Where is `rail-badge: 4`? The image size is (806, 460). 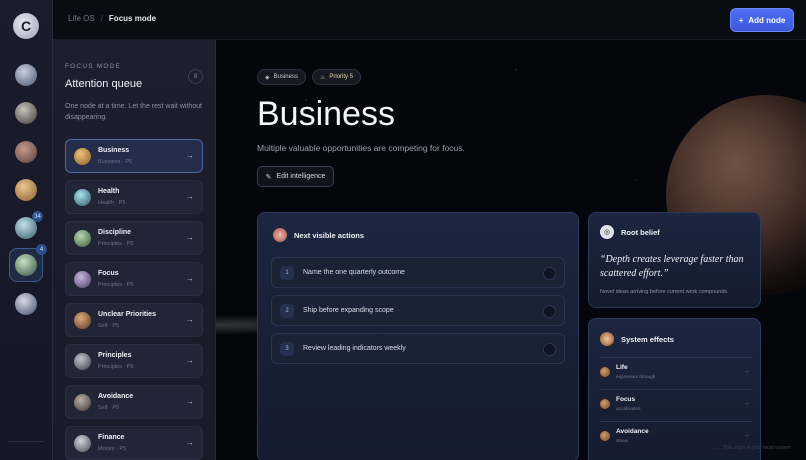
rail-badge: 4 is located at coordinates (41, 249).